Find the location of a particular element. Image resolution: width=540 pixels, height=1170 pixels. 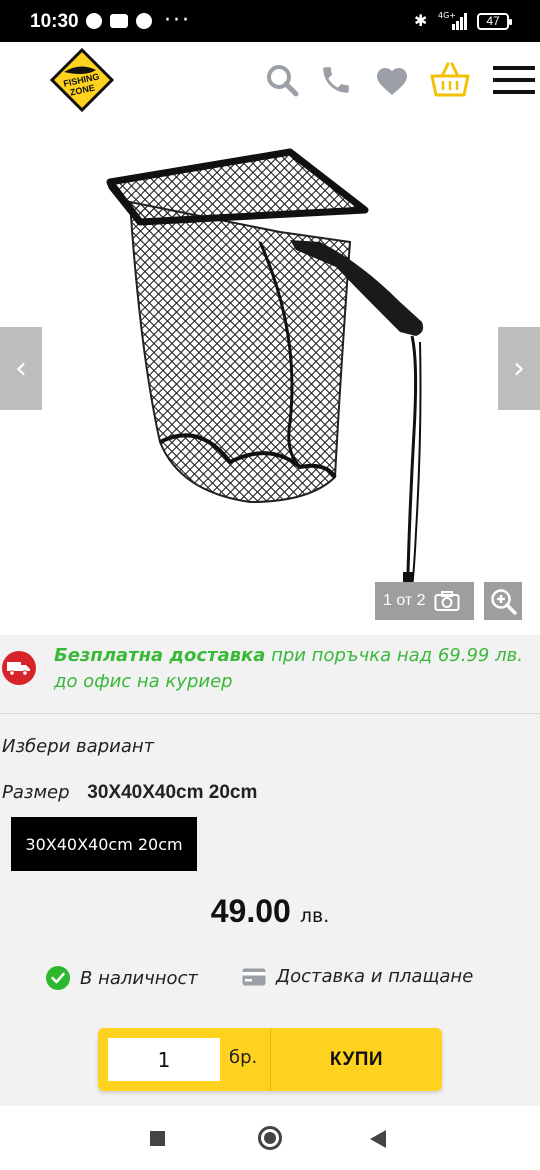

zoom-in-icon is located at coordinates (504, 602).